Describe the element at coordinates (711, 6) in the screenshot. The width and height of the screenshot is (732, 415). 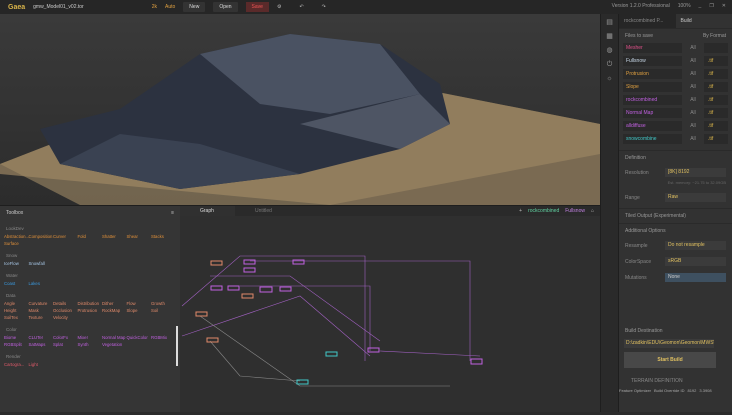
I see `maximize-icon: ❐` at that location.